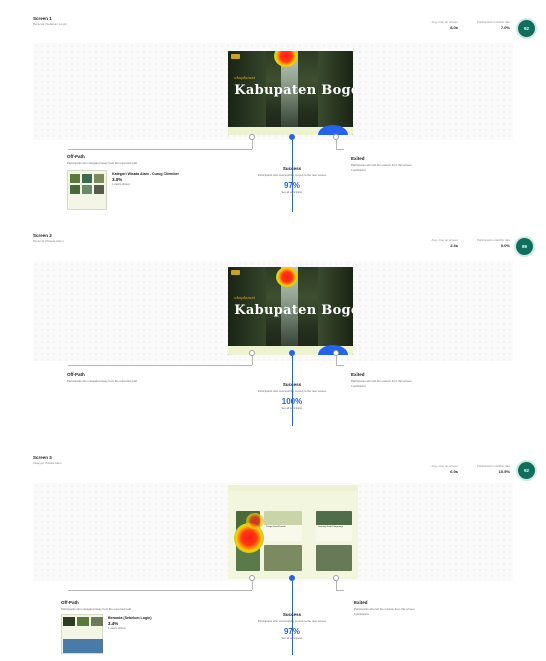  What do you see at coordinates (454, 245) in the screenshot?
I see `stat-value: 2.4s` at bounding box center [454, 245].